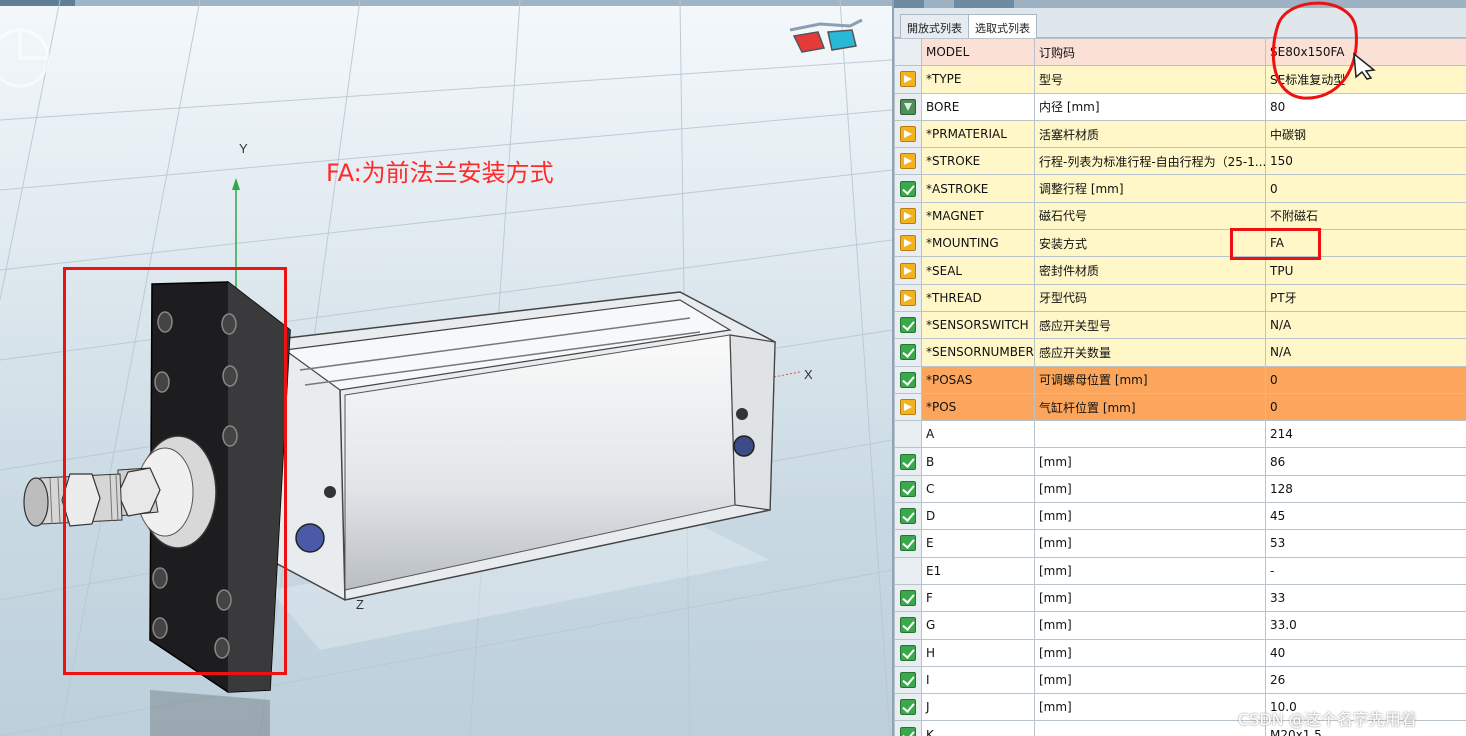 The height and width of the screenshot is (736, 1466). Describe the element at coordinates (1180, 270) in the screenshot. I see `table-row: *SEAL 密封件材质 TPU` at that location.